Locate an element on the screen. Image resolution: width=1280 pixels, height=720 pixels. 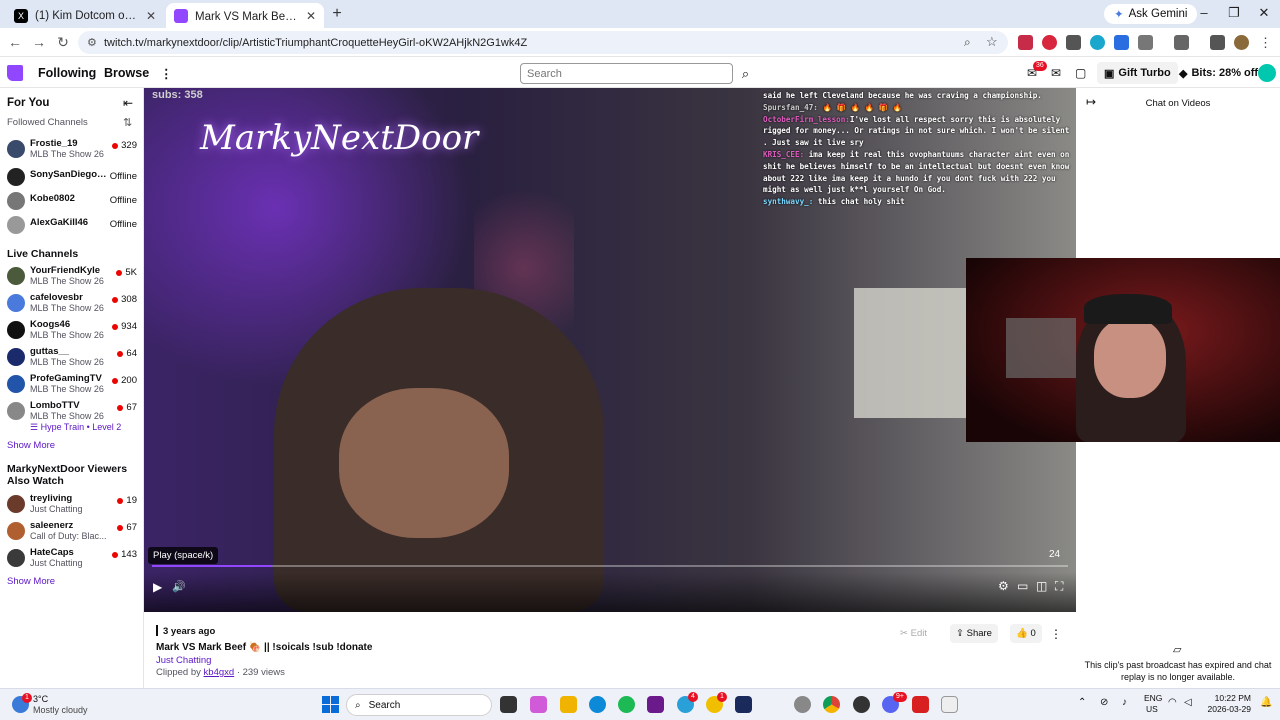
get-bits-button: ◆ Bits: 28% off is located at coordinates (1218, 73).